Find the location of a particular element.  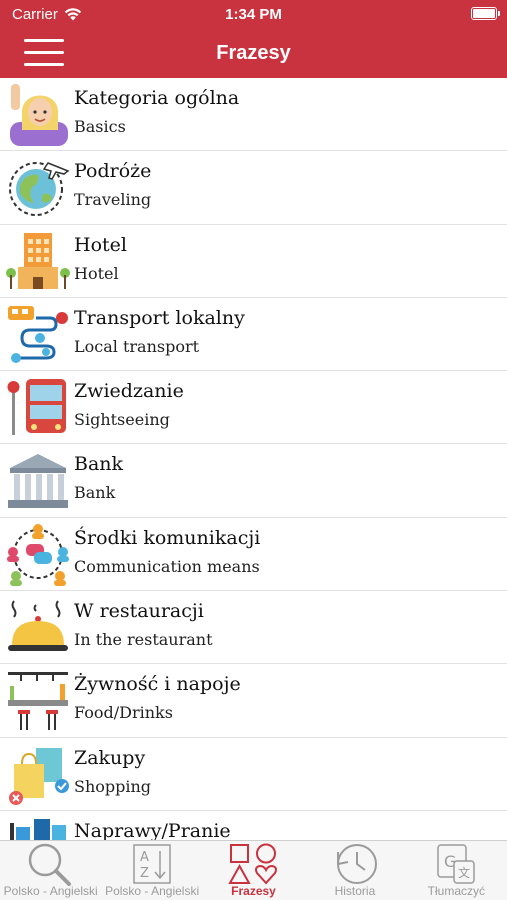

category-item-food-drinks: Żywność i napoje Food/Drinks is located at coordinates (253, 701).